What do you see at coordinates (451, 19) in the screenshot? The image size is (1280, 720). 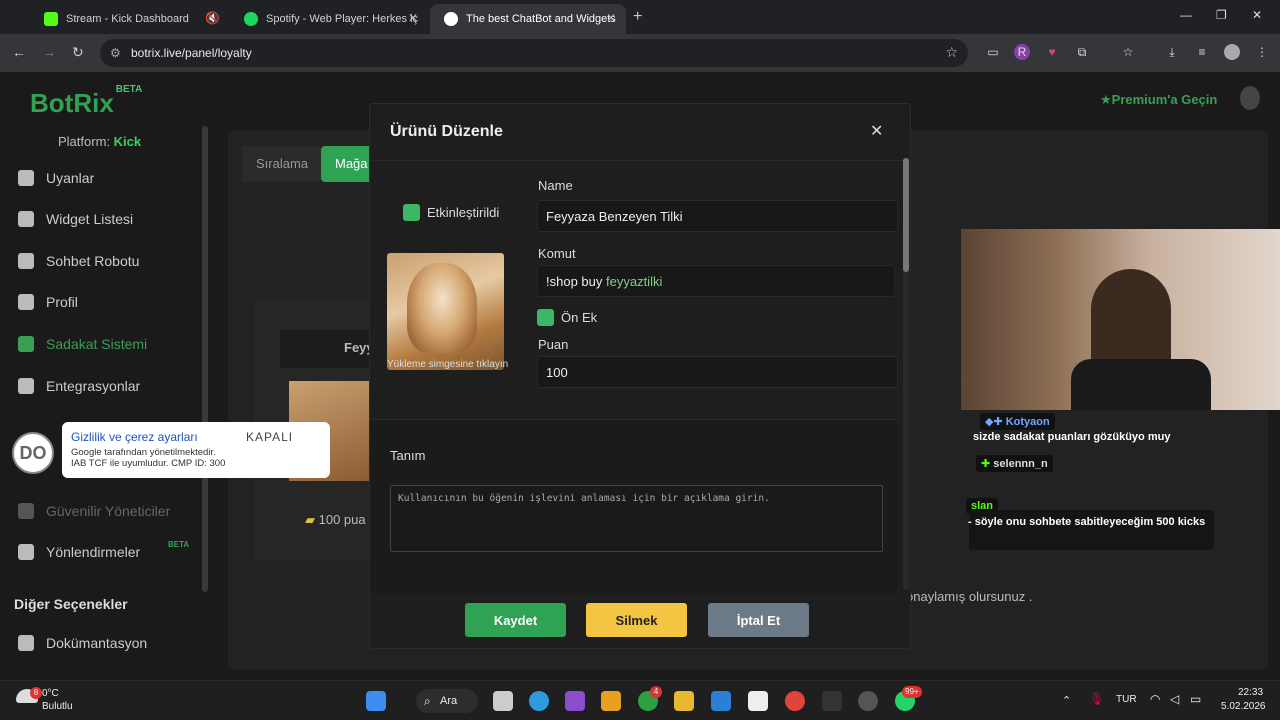 I see `botrix-icon` at bounding box center [451, 19].